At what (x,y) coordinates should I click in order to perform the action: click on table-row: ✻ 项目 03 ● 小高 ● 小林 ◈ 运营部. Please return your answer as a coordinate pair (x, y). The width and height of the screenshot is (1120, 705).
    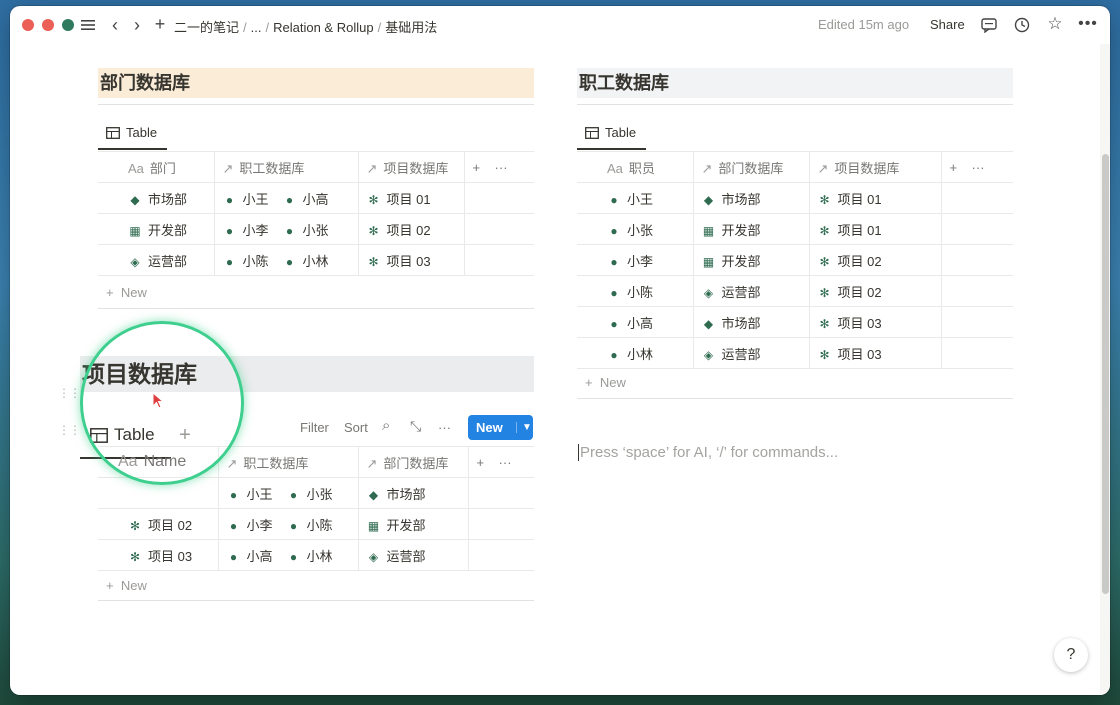
    Looking at the image, I should click on (316, 555).